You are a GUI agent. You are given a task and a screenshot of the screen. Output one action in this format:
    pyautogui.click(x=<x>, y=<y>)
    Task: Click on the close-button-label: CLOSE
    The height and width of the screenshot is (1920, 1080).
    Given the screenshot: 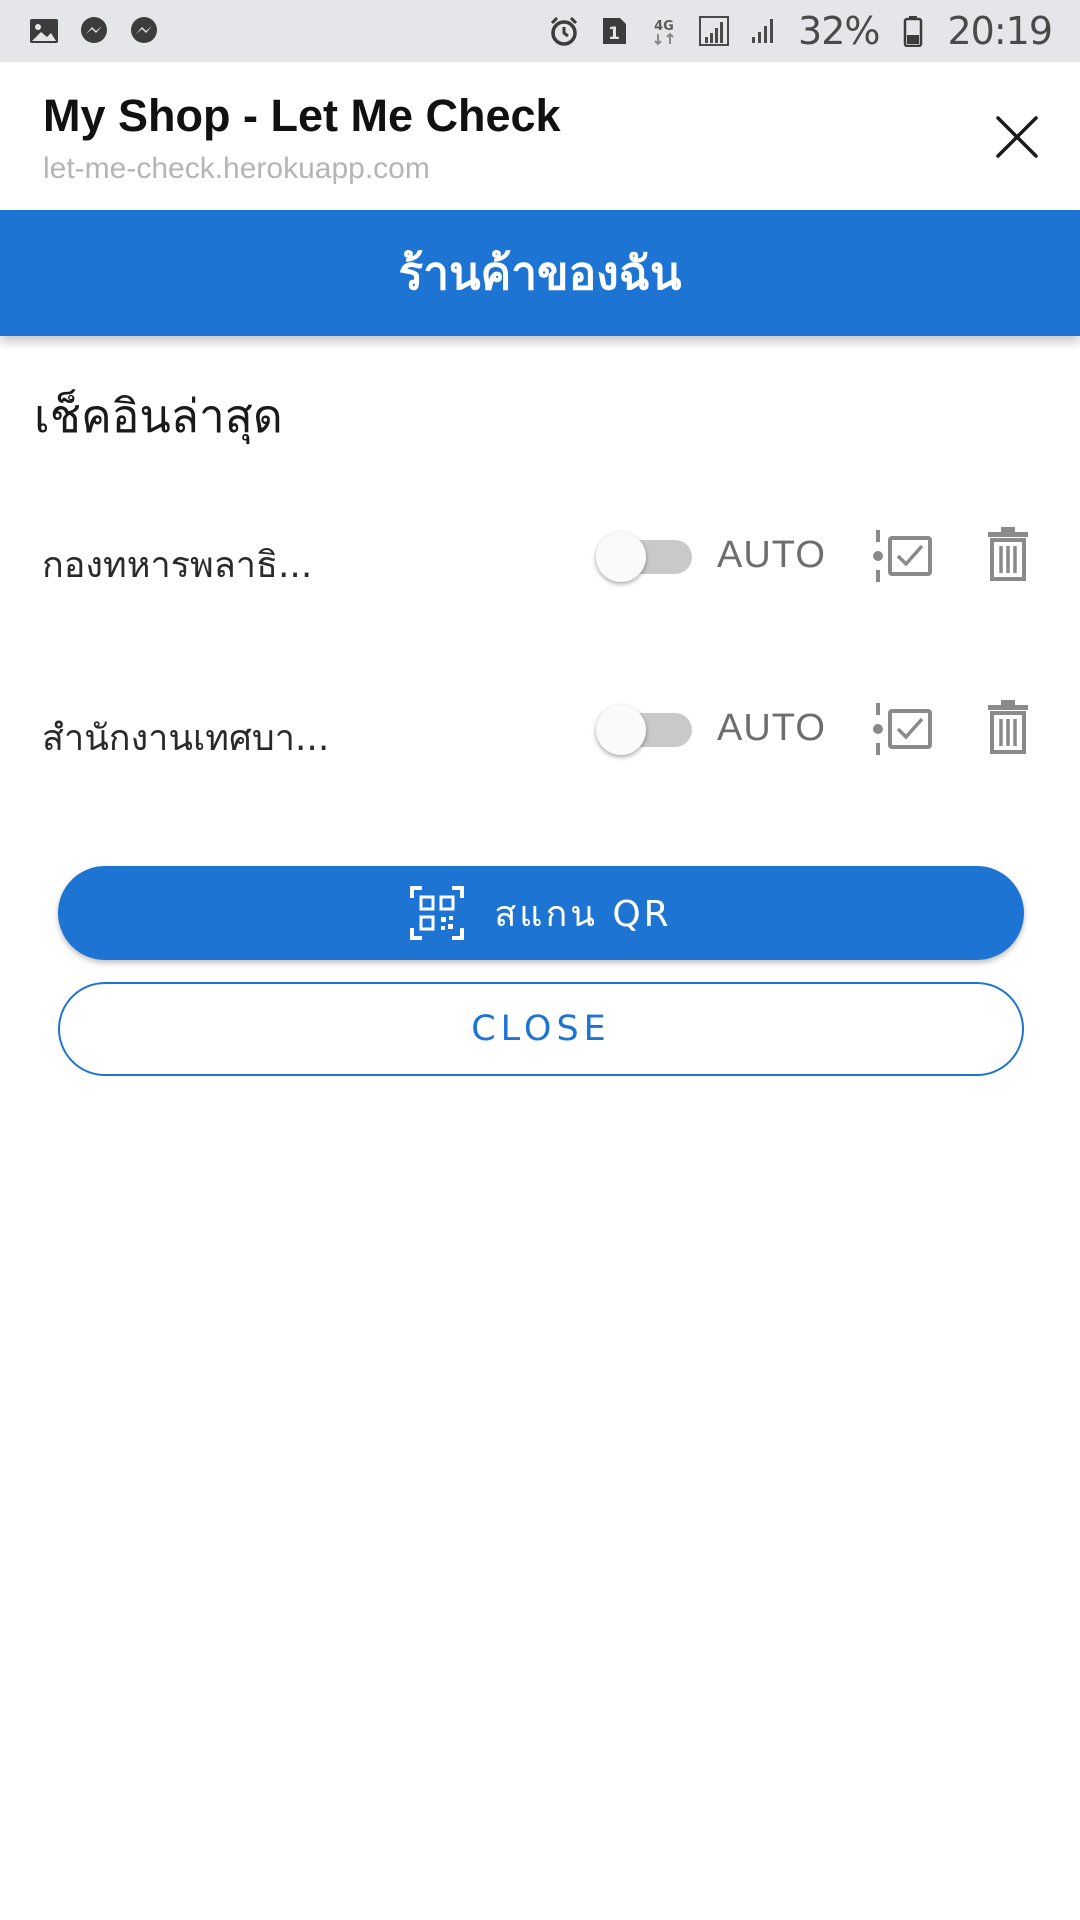 What is the action you would take?
    pyautogui.click(x=541, y=1029)
    